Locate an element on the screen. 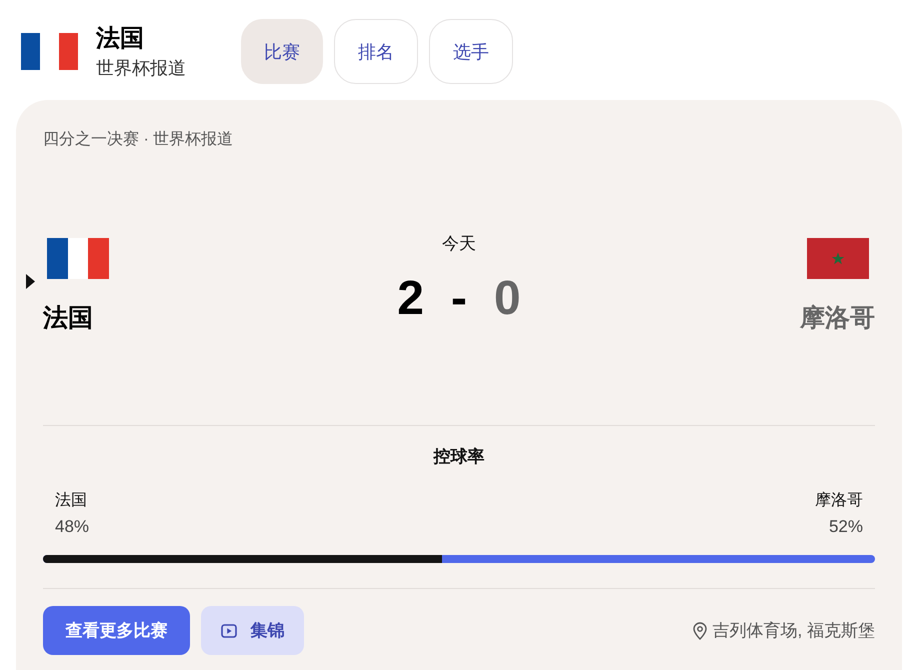 This screenshot has width=911, height=670. match-date: 今天 is located at coordinates (459, 244).